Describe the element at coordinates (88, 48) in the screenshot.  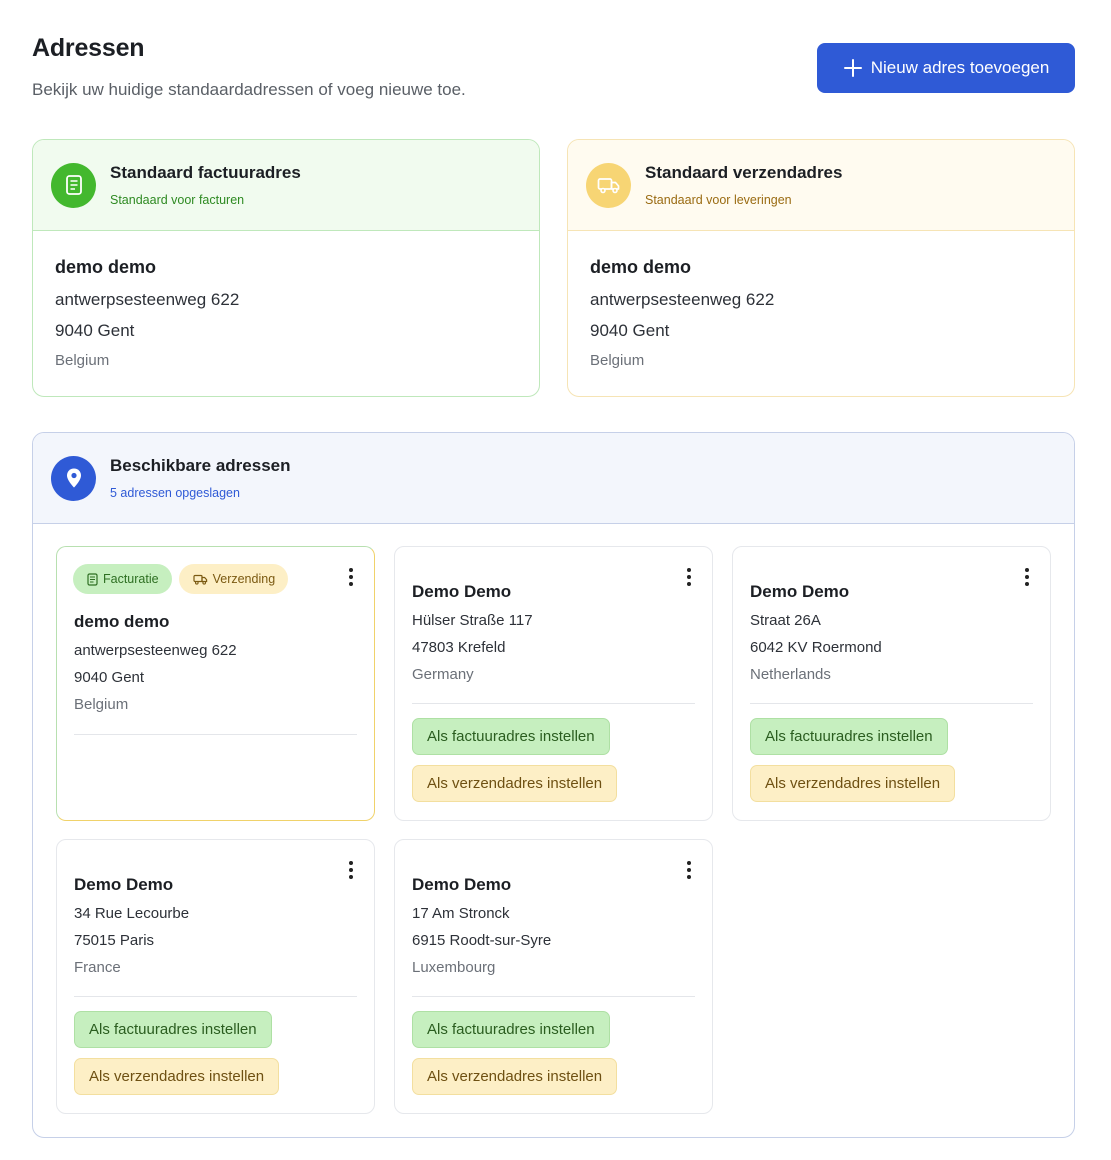
I see `page-title: Adressen` at that location.